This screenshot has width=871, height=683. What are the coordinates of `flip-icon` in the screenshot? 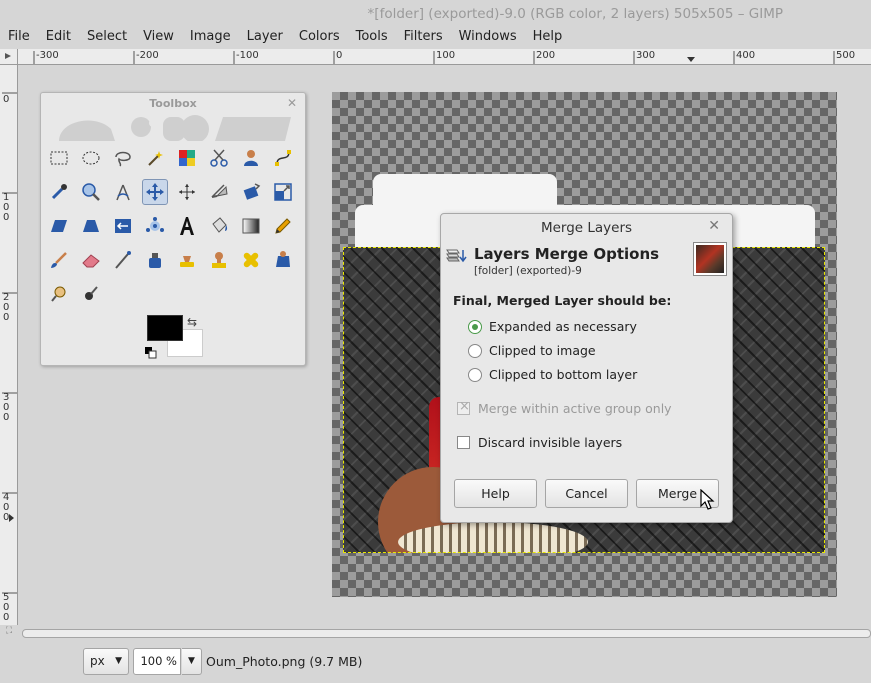 It's located at (123, 226).